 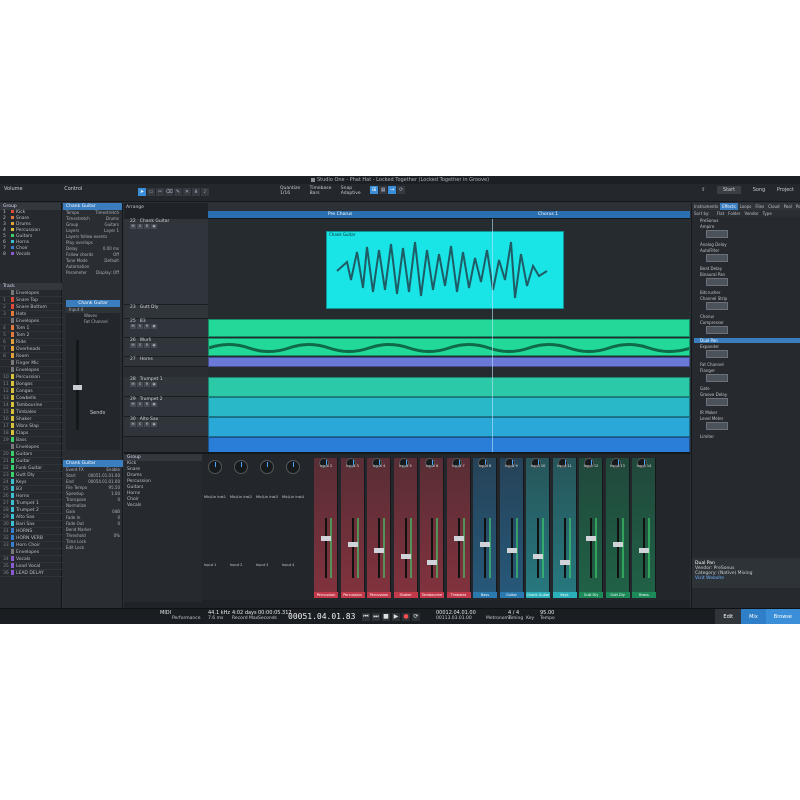 What do you see at coordinates (759, 190) in the screenshot?
I see `song-button: Song` at bounding box center [759, 190].